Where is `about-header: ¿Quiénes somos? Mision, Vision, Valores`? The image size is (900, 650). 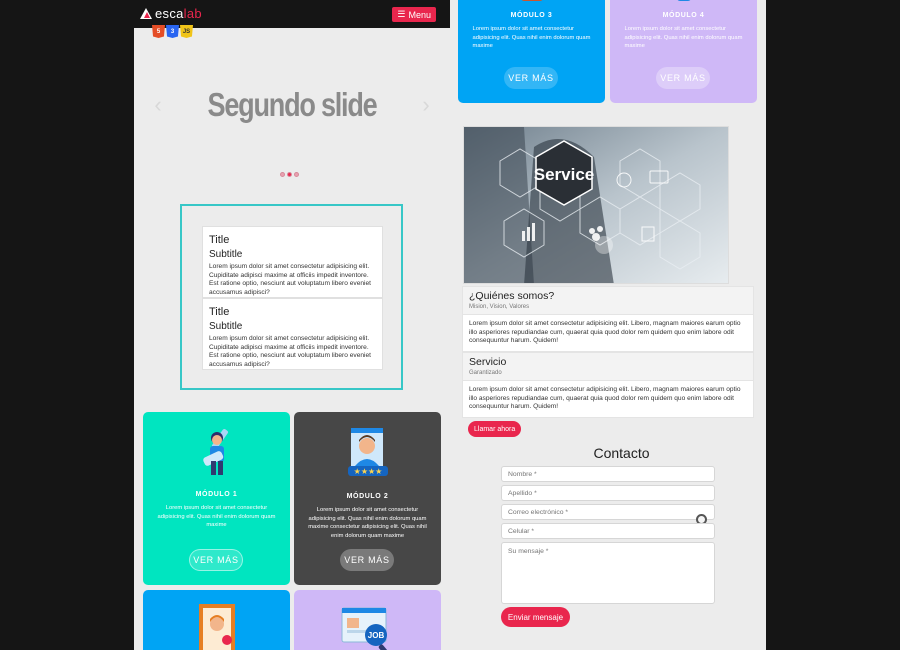
about-header: ¿Quiénes somos? Mision, Vision, Valores is located at coordinates (608, 300).